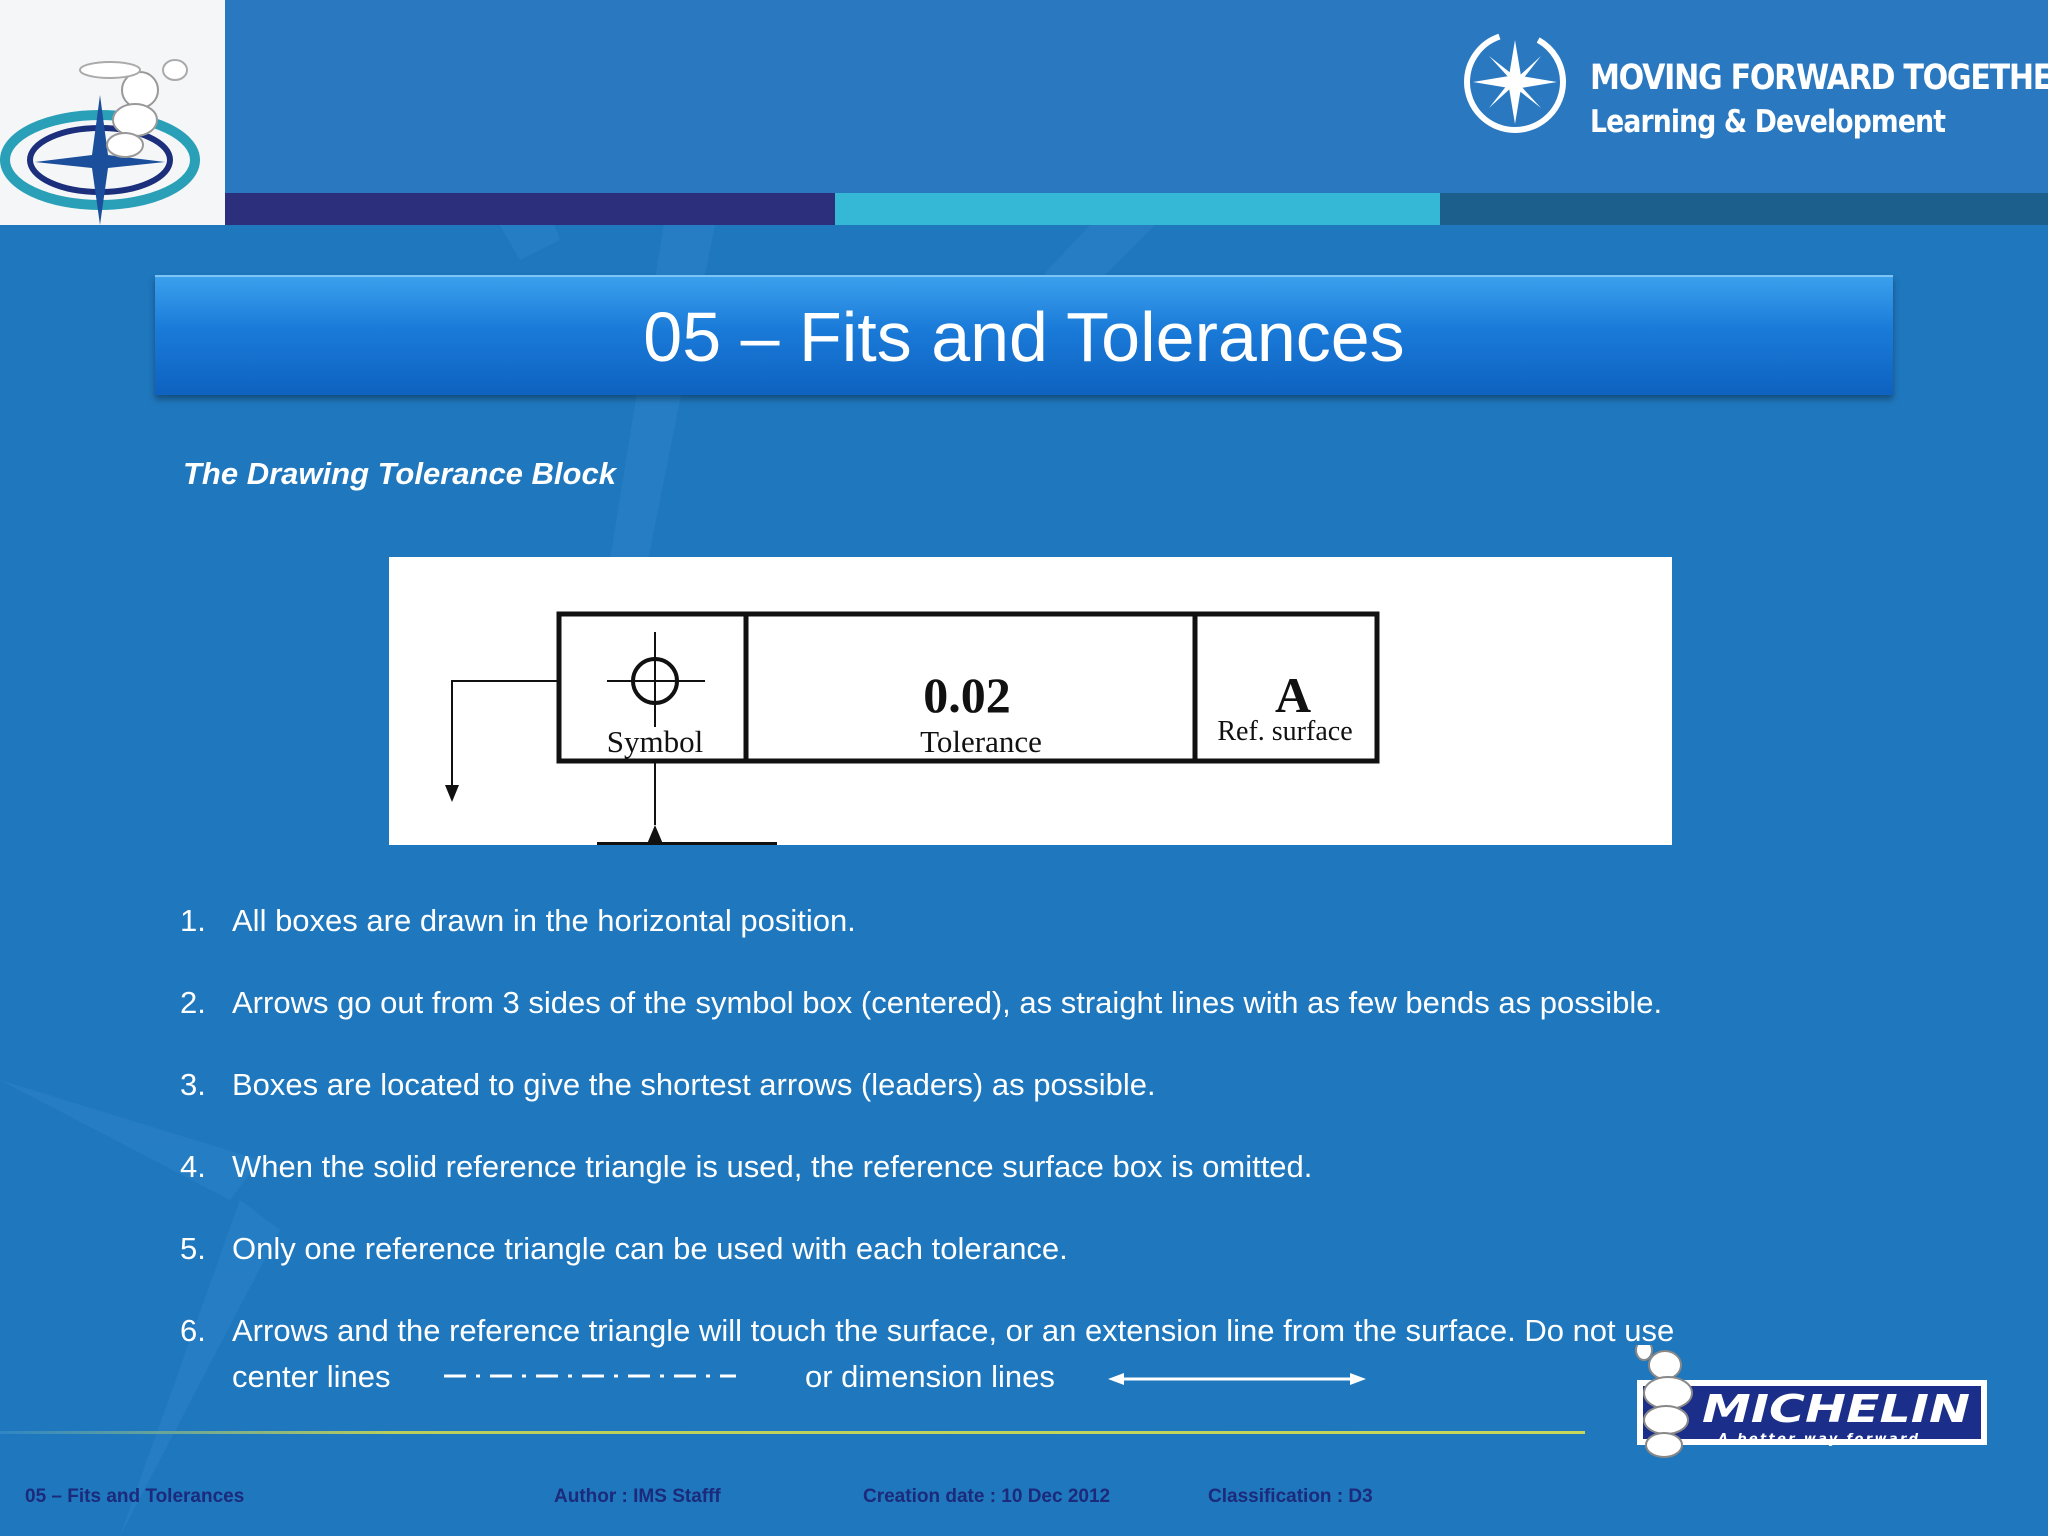 This screenshot has height=1536, width=2048. I want to click on footer-creation-date: Creation date : 10 Dec 2012, so click(987, 1496).